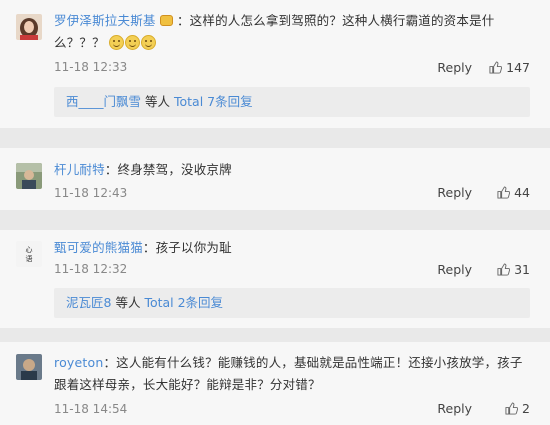 This screenshot has width=550, height=425. Describe the element at coordinates (166, 20) in the screenshot. I see `emoji-icon` at that location.